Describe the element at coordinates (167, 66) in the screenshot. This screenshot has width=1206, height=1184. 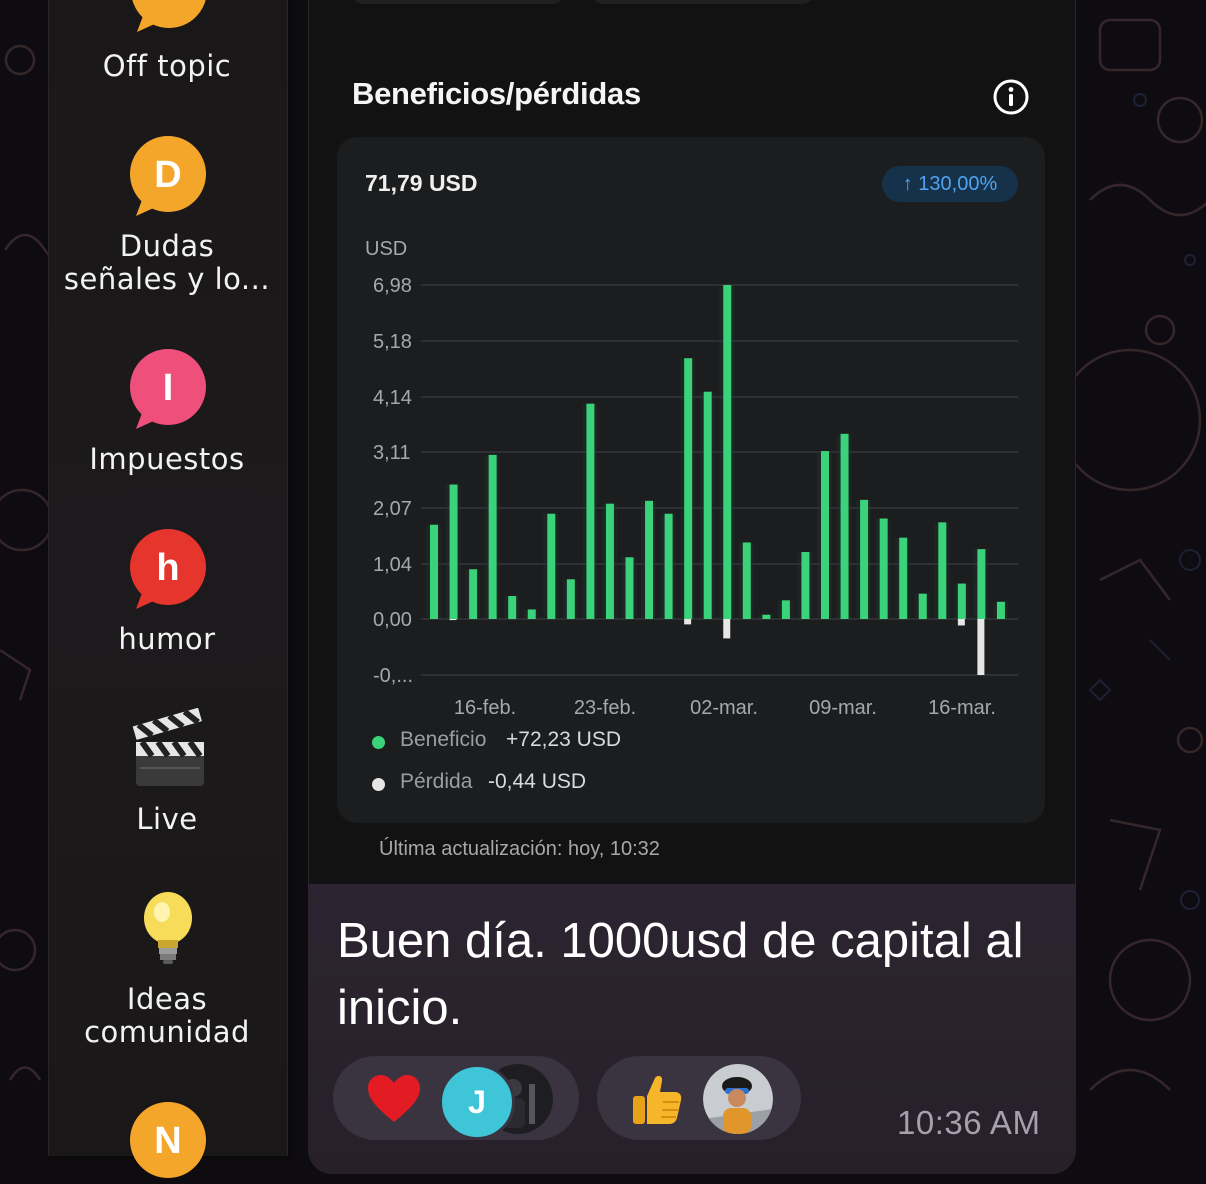
I see `topic-label-off-topic: Off topic` at that location.